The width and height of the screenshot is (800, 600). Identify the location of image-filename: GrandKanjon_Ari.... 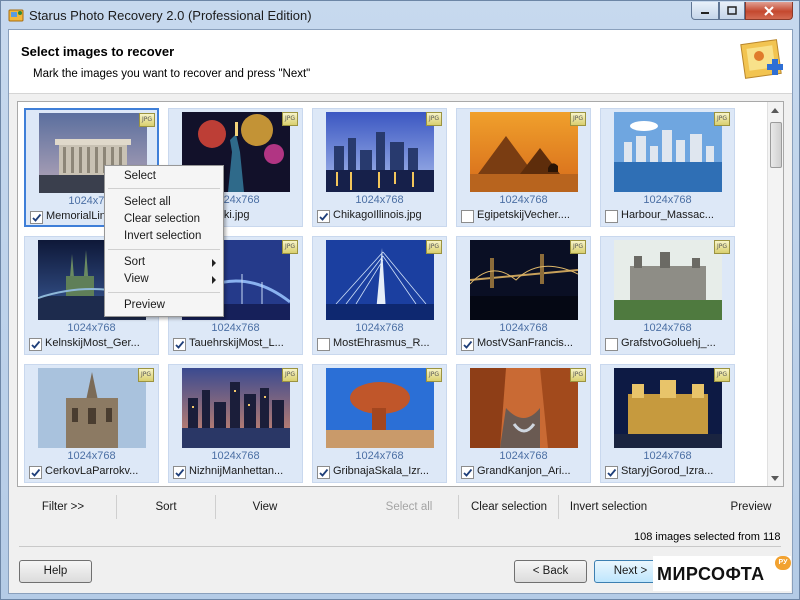
(524, 471).